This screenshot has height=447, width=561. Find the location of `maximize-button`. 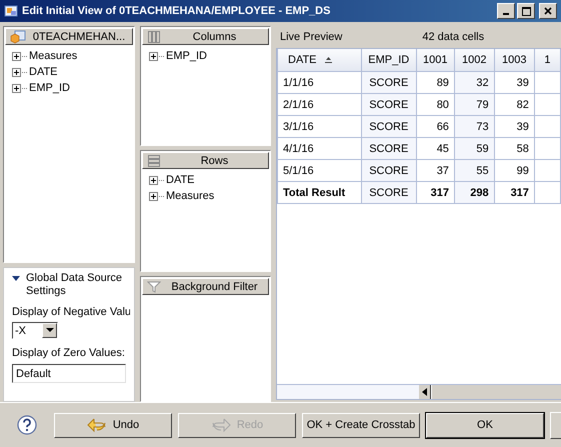

maximize-button is located at coordinates (526, 11).